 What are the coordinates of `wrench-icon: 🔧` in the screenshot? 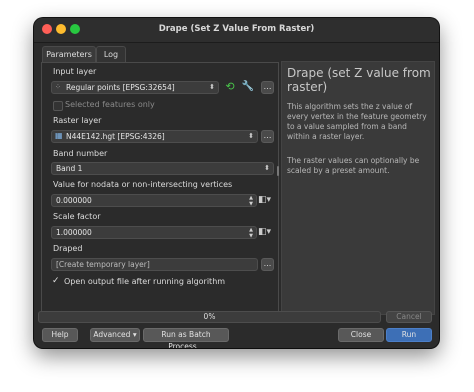 It's located at (248, 87).